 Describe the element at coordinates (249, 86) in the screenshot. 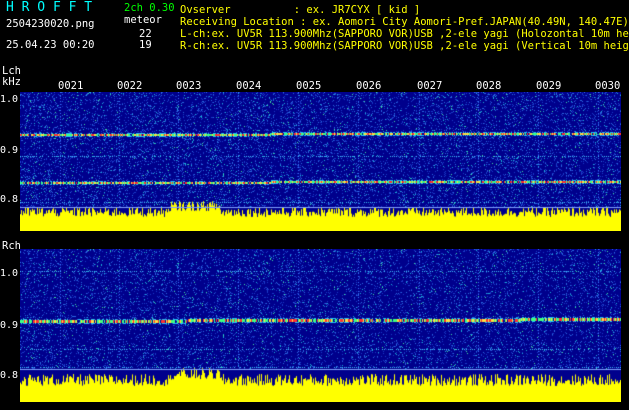

I see `time-tick-0024: 0024` at that location.